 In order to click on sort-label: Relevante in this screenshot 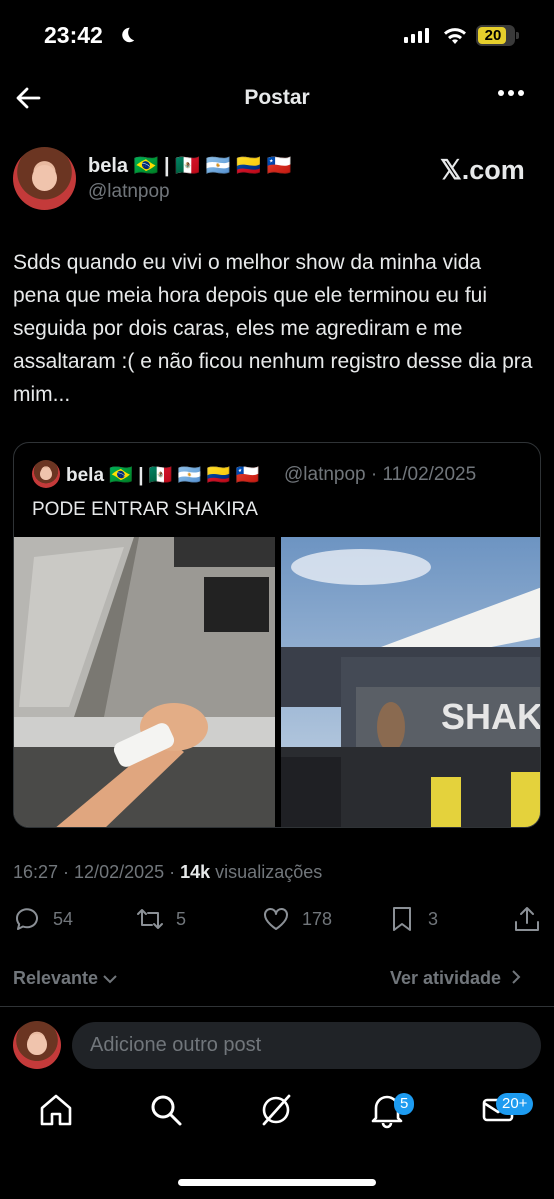, I will do `click(56, 978)`.